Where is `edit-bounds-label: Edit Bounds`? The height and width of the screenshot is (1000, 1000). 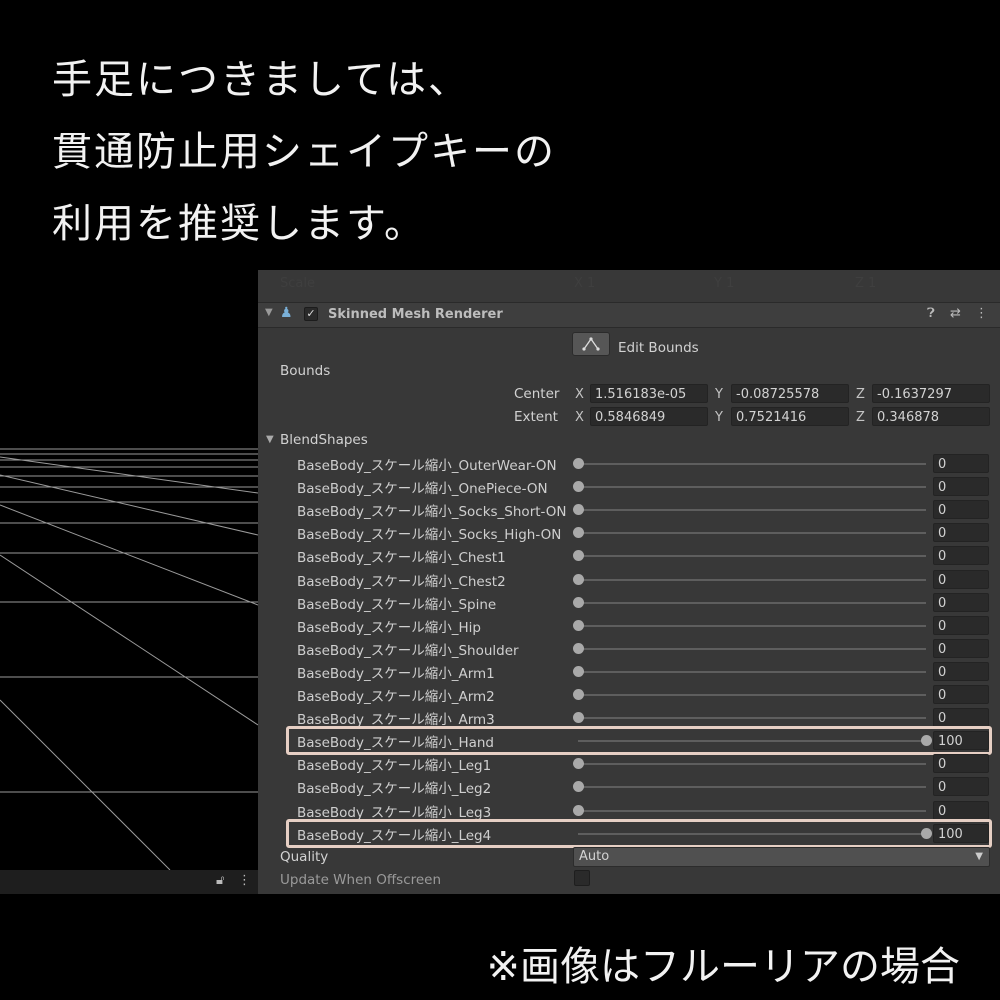
edit-bounds-label: Edit Bounds is located at coordinates (658, 348).